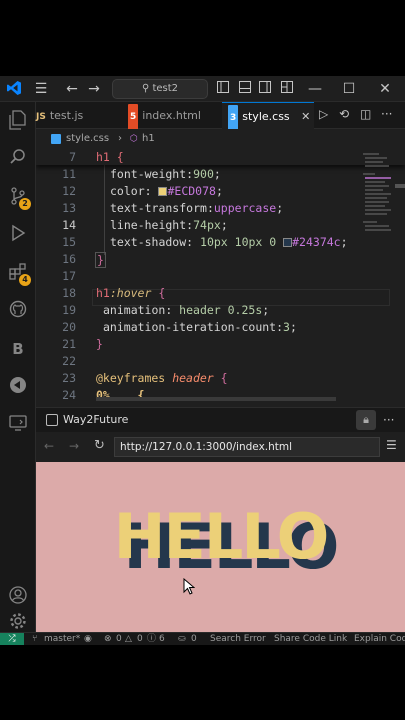 This screenshot has width=405, height=720. Describe the element at coordinates (385, 89) in the screenshot. I see `close-icon: ✕` at that location.